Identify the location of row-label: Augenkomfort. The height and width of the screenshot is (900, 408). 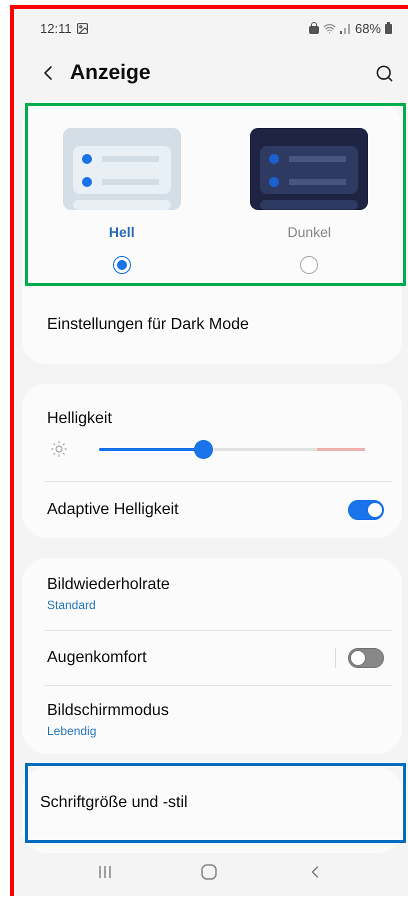
(97, 658).